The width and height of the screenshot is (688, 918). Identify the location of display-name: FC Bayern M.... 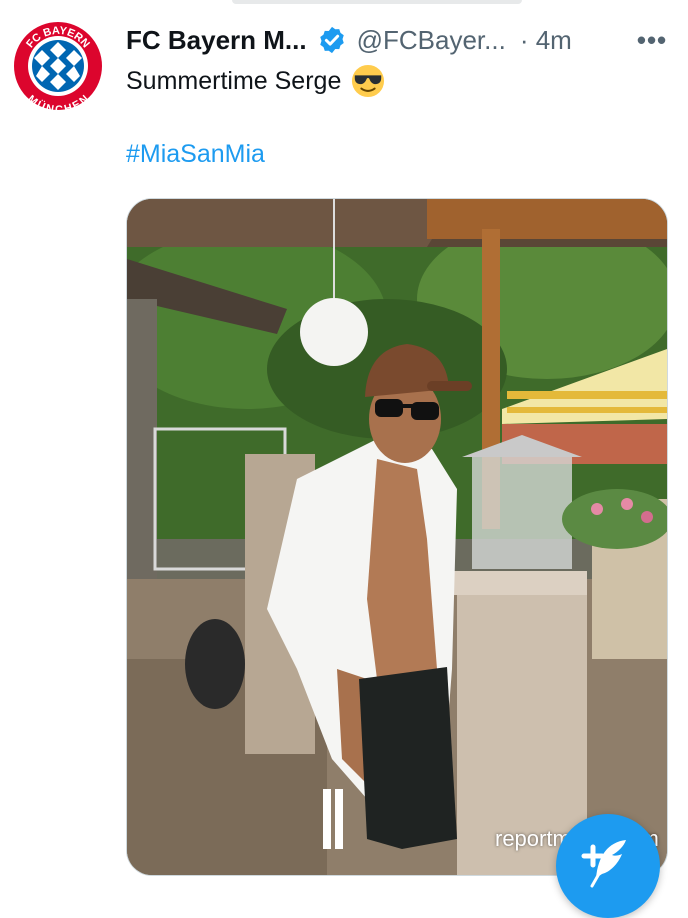
(216, 40).